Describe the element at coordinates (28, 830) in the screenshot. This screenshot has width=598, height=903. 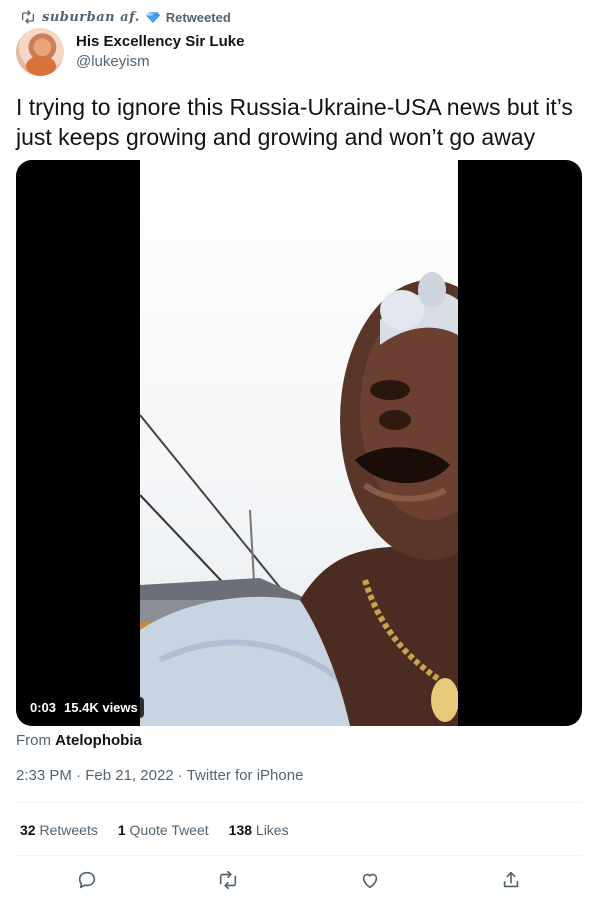
I see `retweets-count: 32` at that location.